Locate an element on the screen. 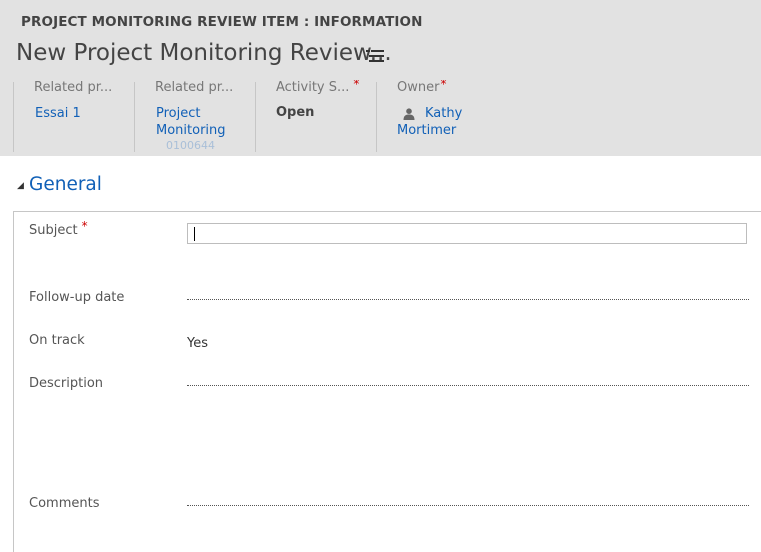 The height and width of the screenshot is (552, 761). header-field-label: Owner * is located at coordinates (452, 90).